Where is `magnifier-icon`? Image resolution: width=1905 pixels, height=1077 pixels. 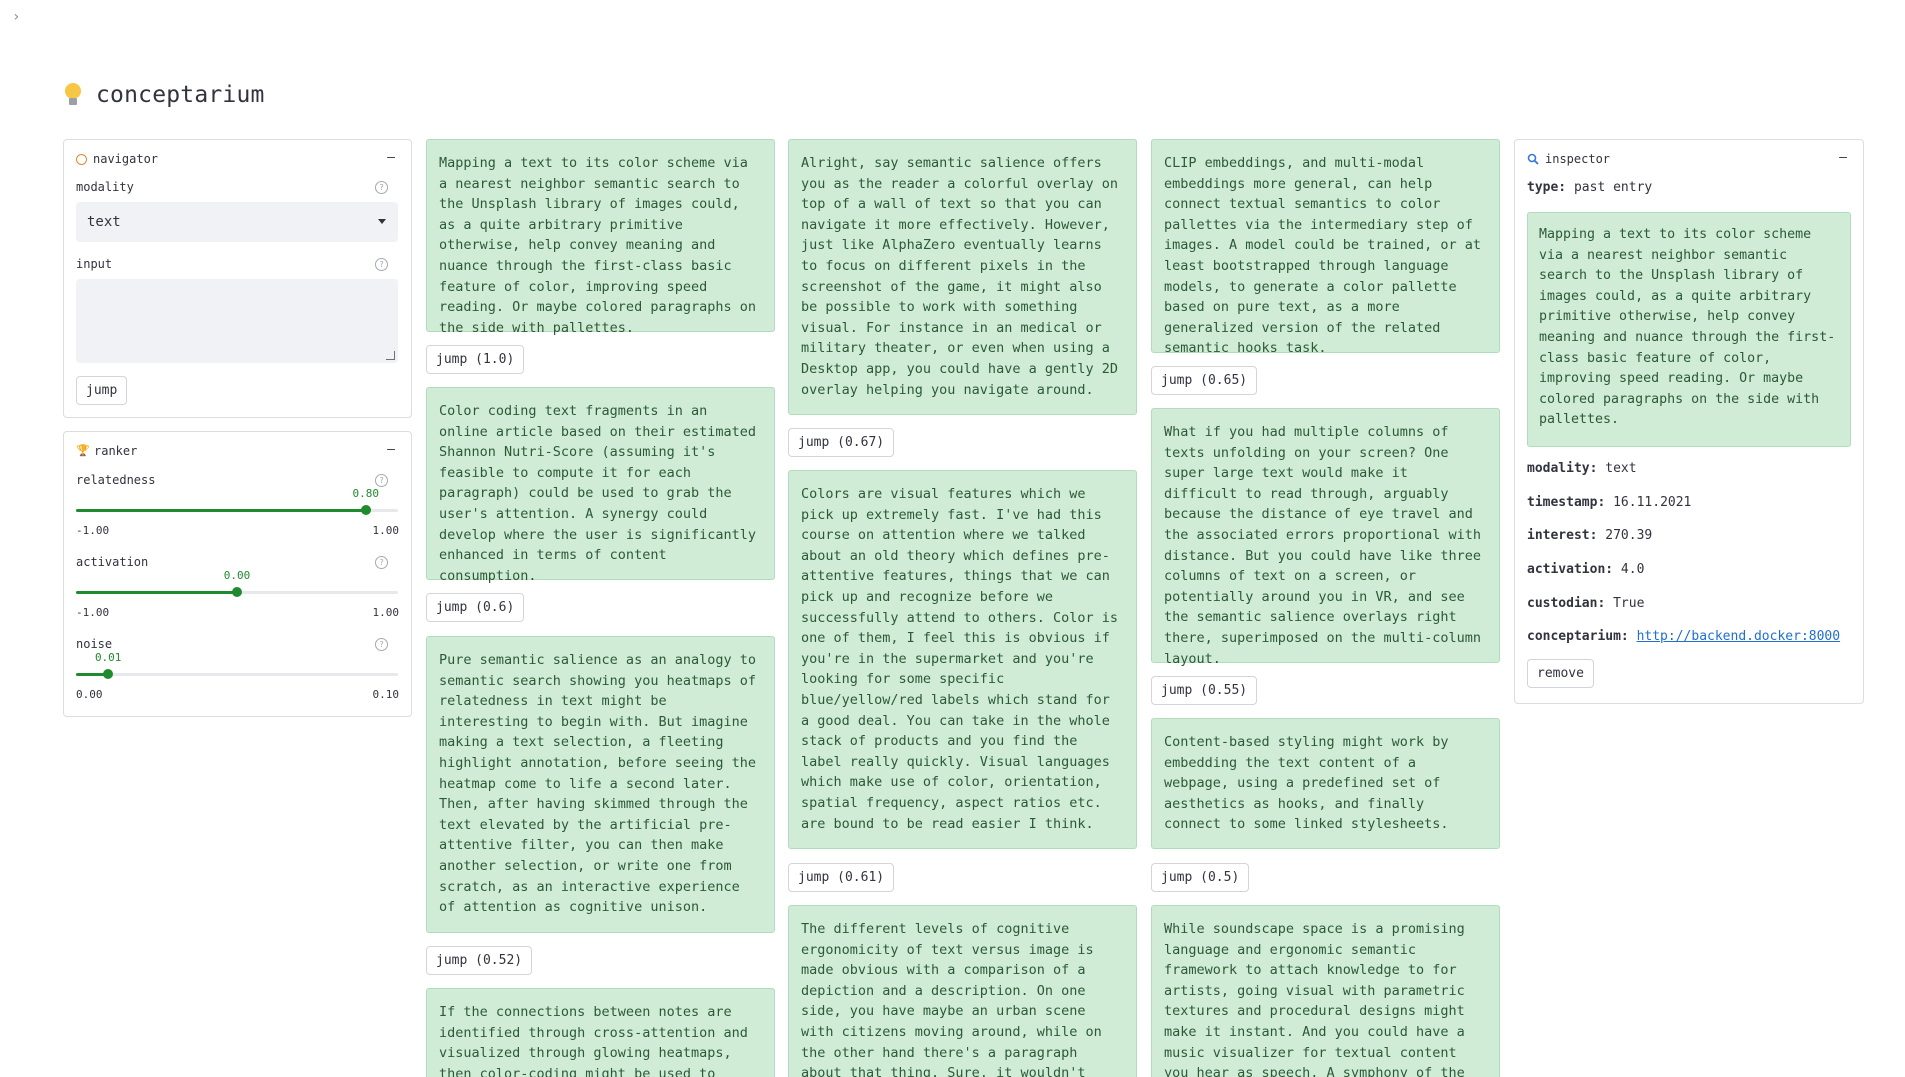
magnifier-icon is located at coordinates (1533, 159).